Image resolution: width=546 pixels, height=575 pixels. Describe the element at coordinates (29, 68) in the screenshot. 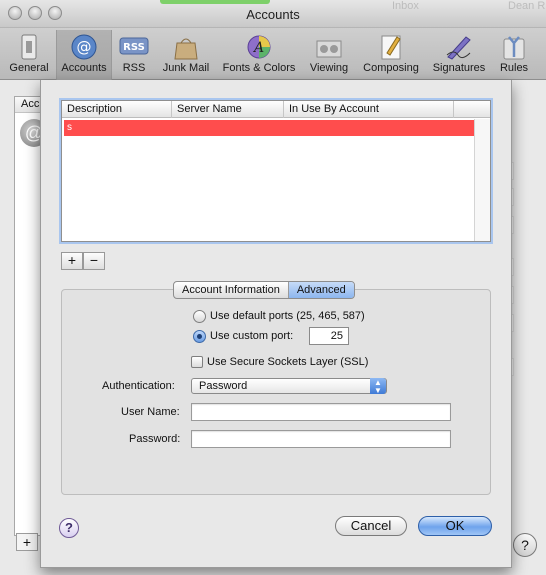

I see `toolbar-item-label: General` at that location.